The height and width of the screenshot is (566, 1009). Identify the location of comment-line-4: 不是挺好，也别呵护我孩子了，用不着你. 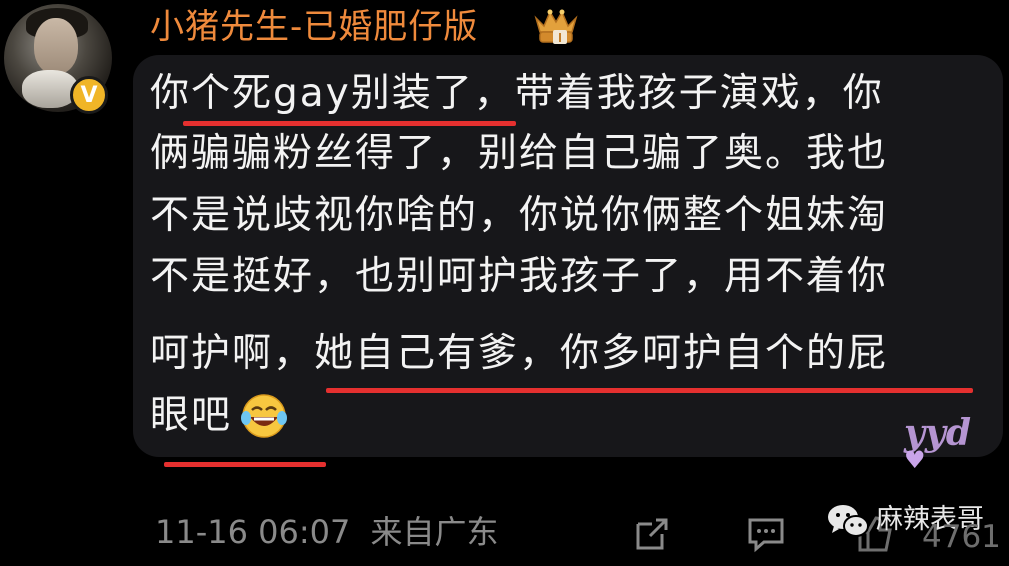
(519, 276).